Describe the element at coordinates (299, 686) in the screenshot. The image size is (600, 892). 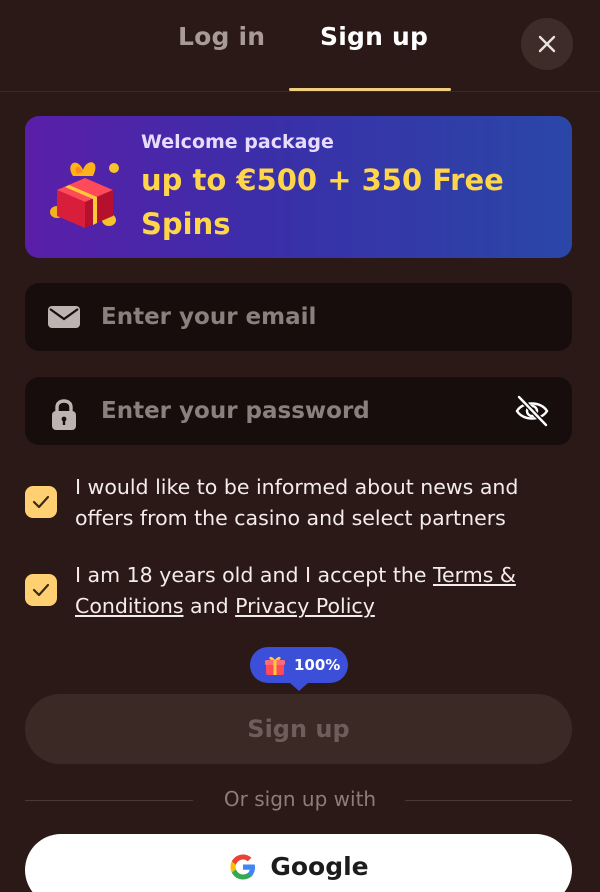
I see `bonus-badge-pointer` at that location.